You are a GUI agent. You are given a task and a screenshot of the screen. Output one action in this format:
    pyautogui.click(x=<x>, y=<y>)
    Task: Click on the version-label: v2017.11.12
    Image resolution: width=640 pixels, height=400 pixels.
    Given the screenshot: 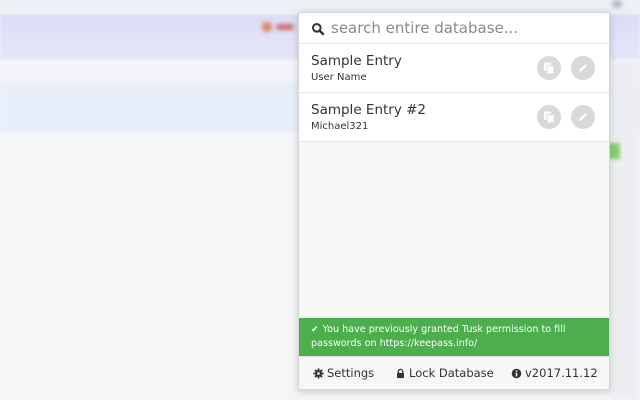 What is the action you would take?
    pyautogui.click(x=561, y=373)
    